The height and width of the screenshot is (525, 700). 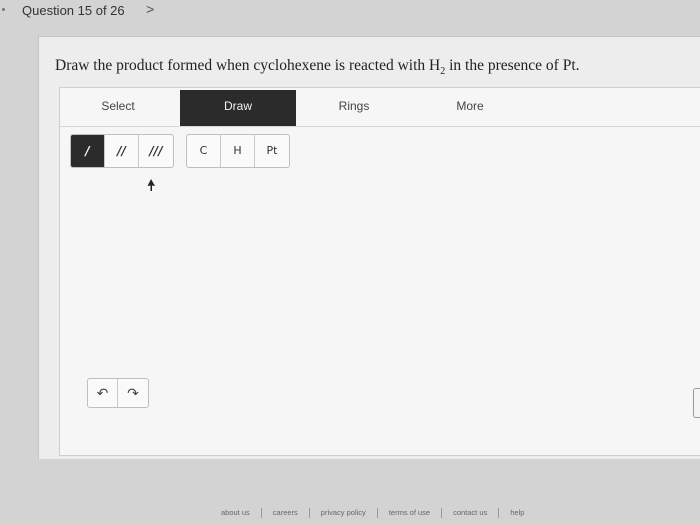 I want to click on prompt-text-end: in the presence of Pt., so click(x=512, y=65).